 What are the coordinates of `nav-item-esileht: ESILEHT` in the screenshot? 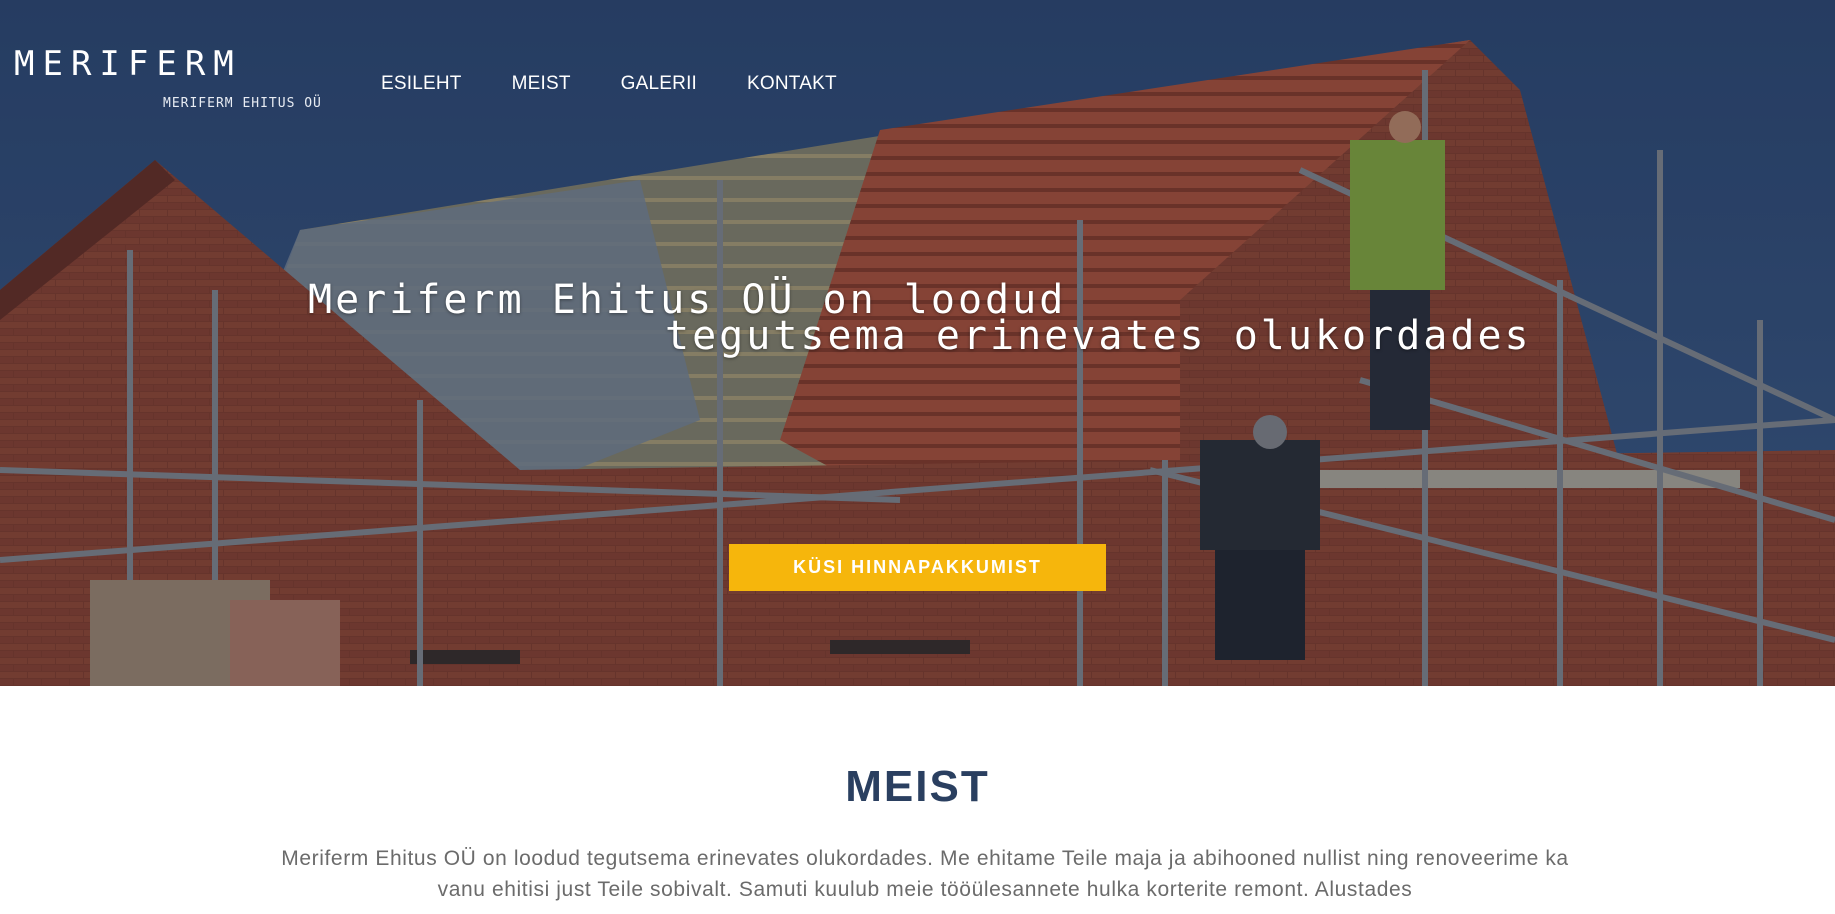 It's located at (421, 84).